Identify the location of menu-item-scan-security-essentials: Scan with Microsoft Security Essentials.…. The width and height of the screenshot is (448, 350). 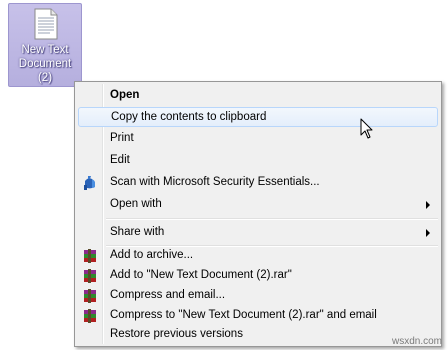
(258, 183).